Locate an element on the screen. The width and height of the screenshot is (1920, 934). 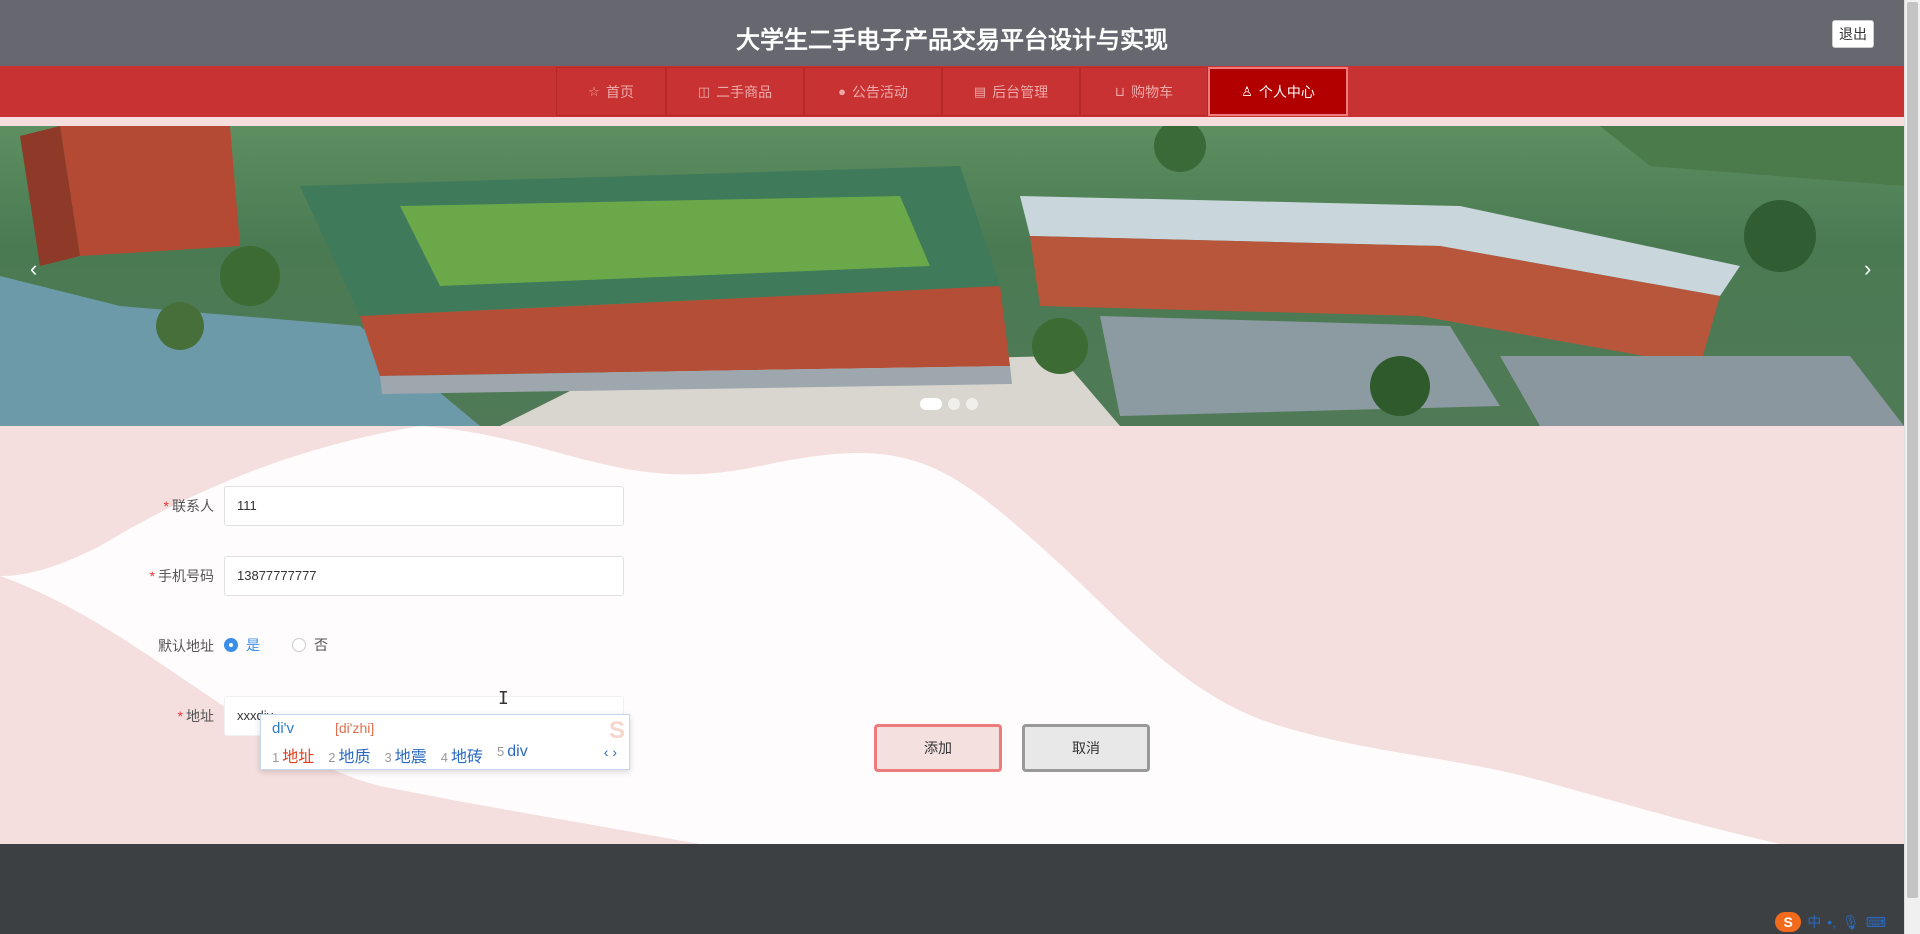
ime-logo-icon: S is located at coordinates (616, 730).